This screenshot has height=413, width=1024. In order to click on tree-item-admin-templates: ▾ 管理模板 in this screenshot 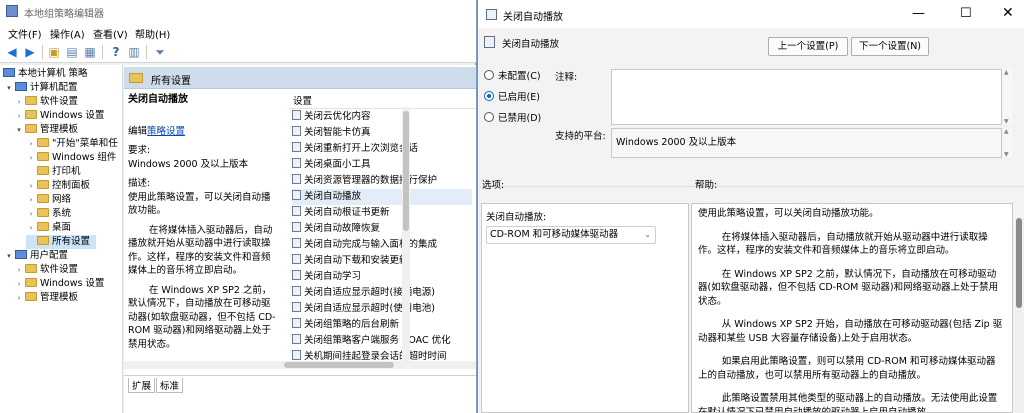, I will do `click(46, 130)`.